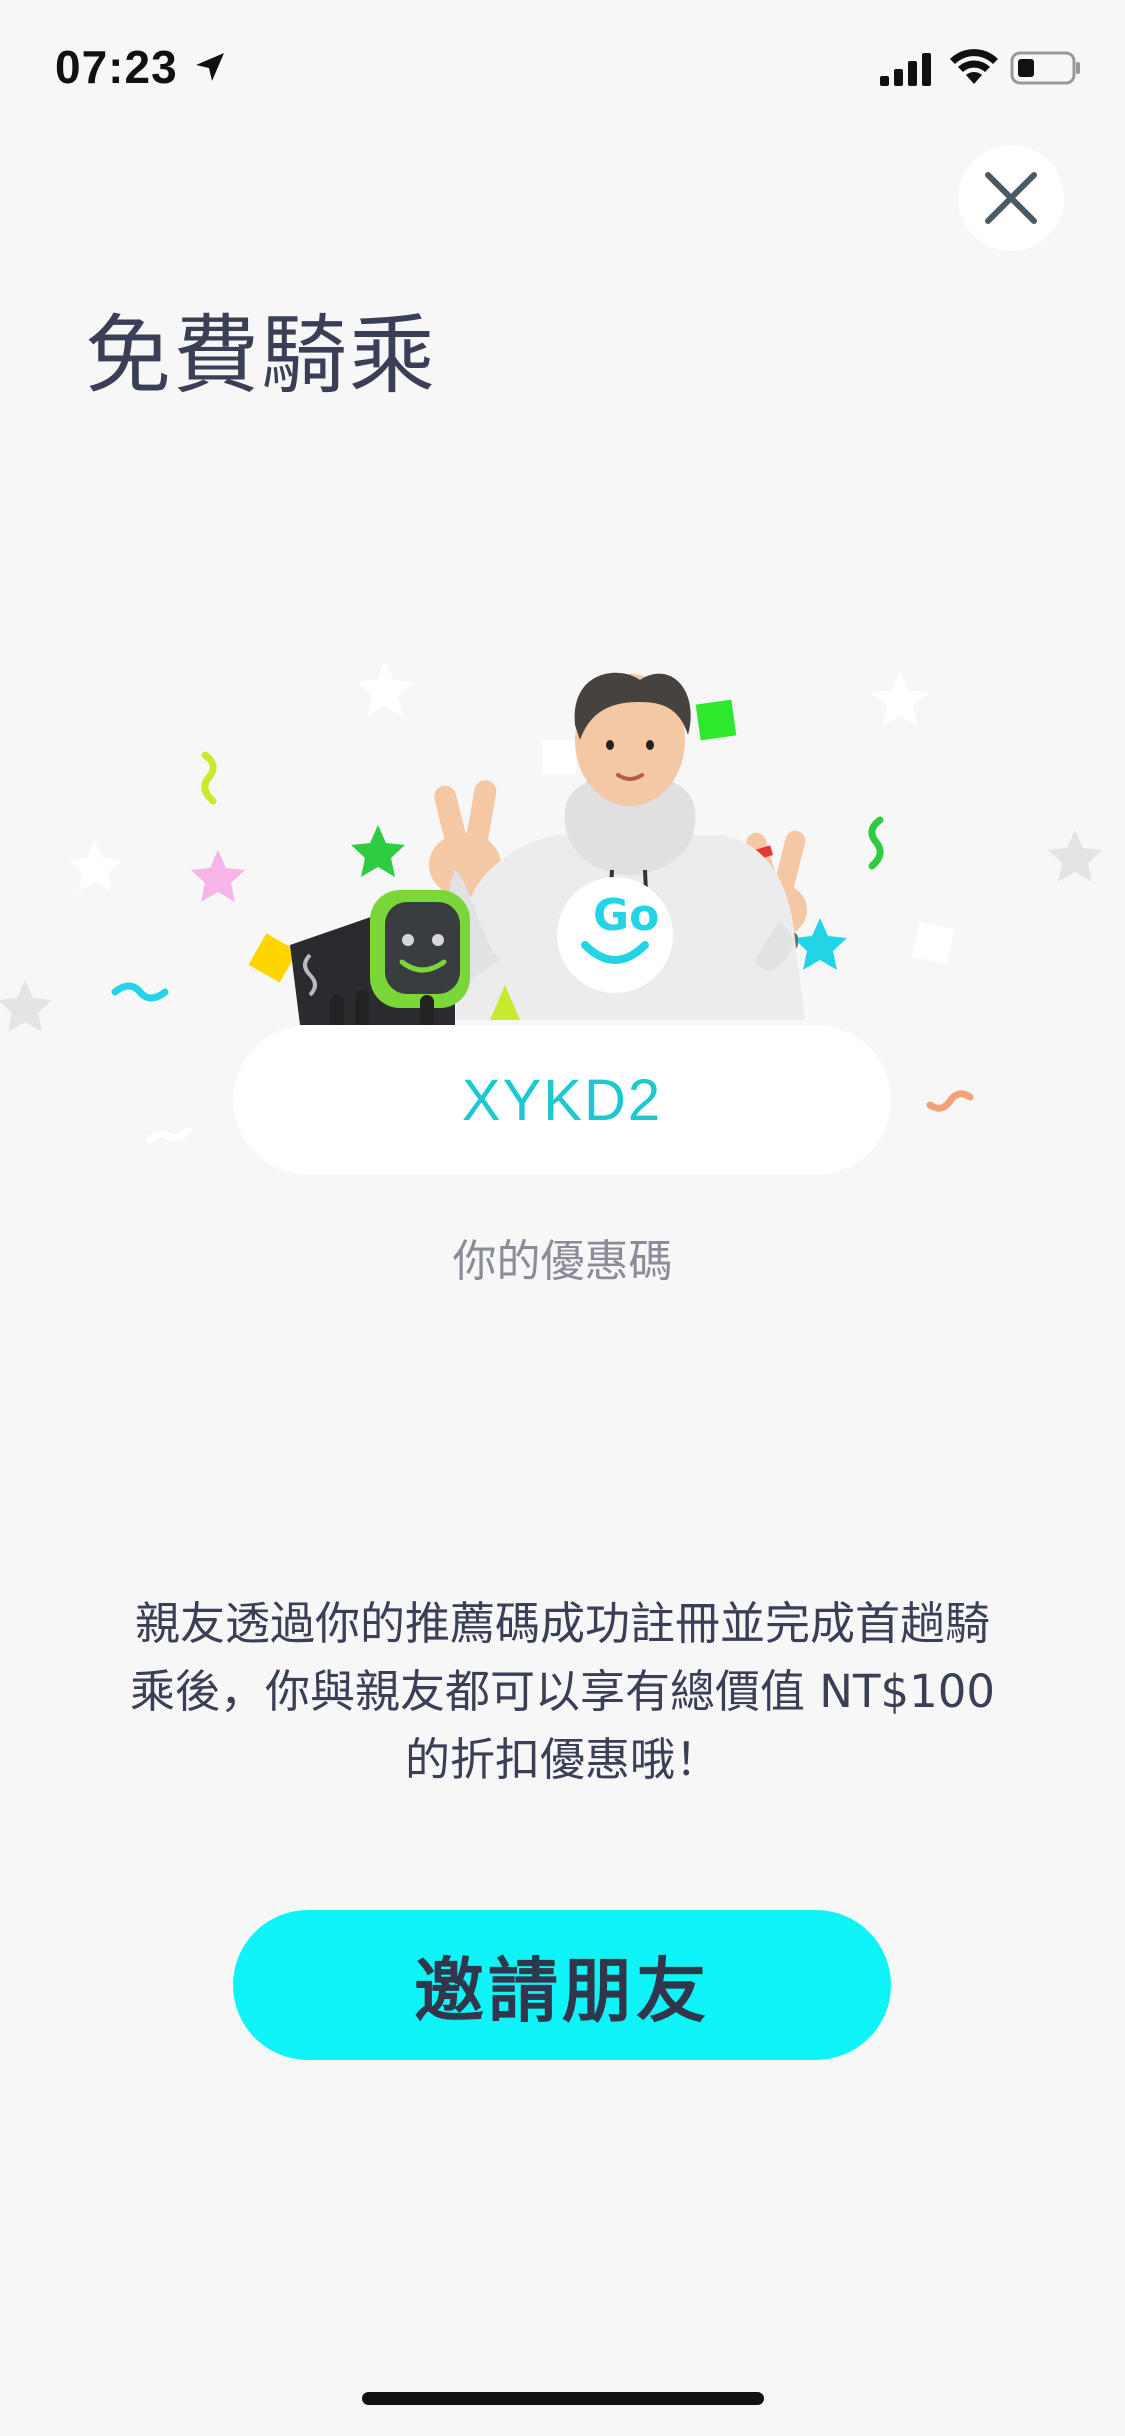 The width and height of the screenshot is (1125, 2436). Describe the element at coordinates (210, 67) in the screenshot. I see `location-arrow-icon` at that location.